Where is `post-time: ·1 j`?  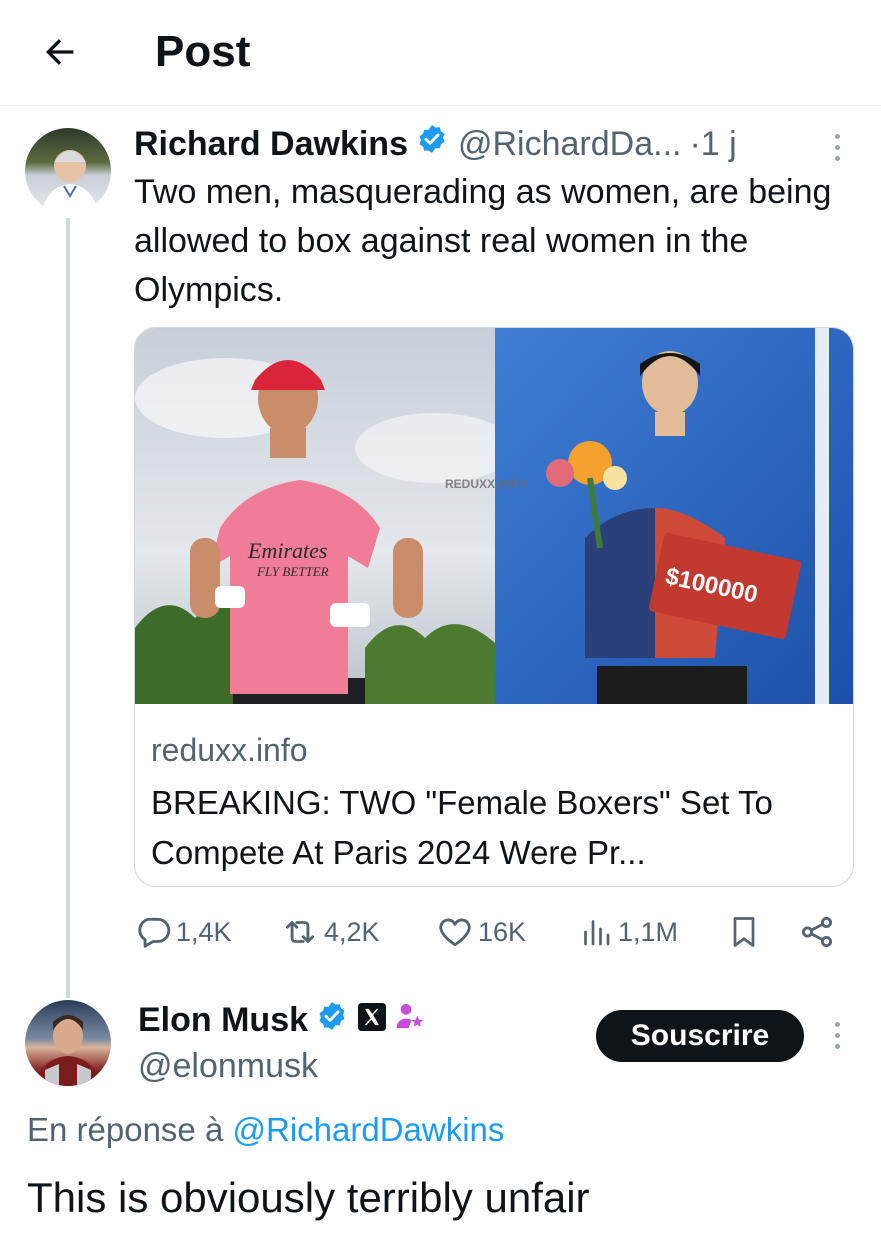
post-time: ·1 j is located at coordinates (712, 144).